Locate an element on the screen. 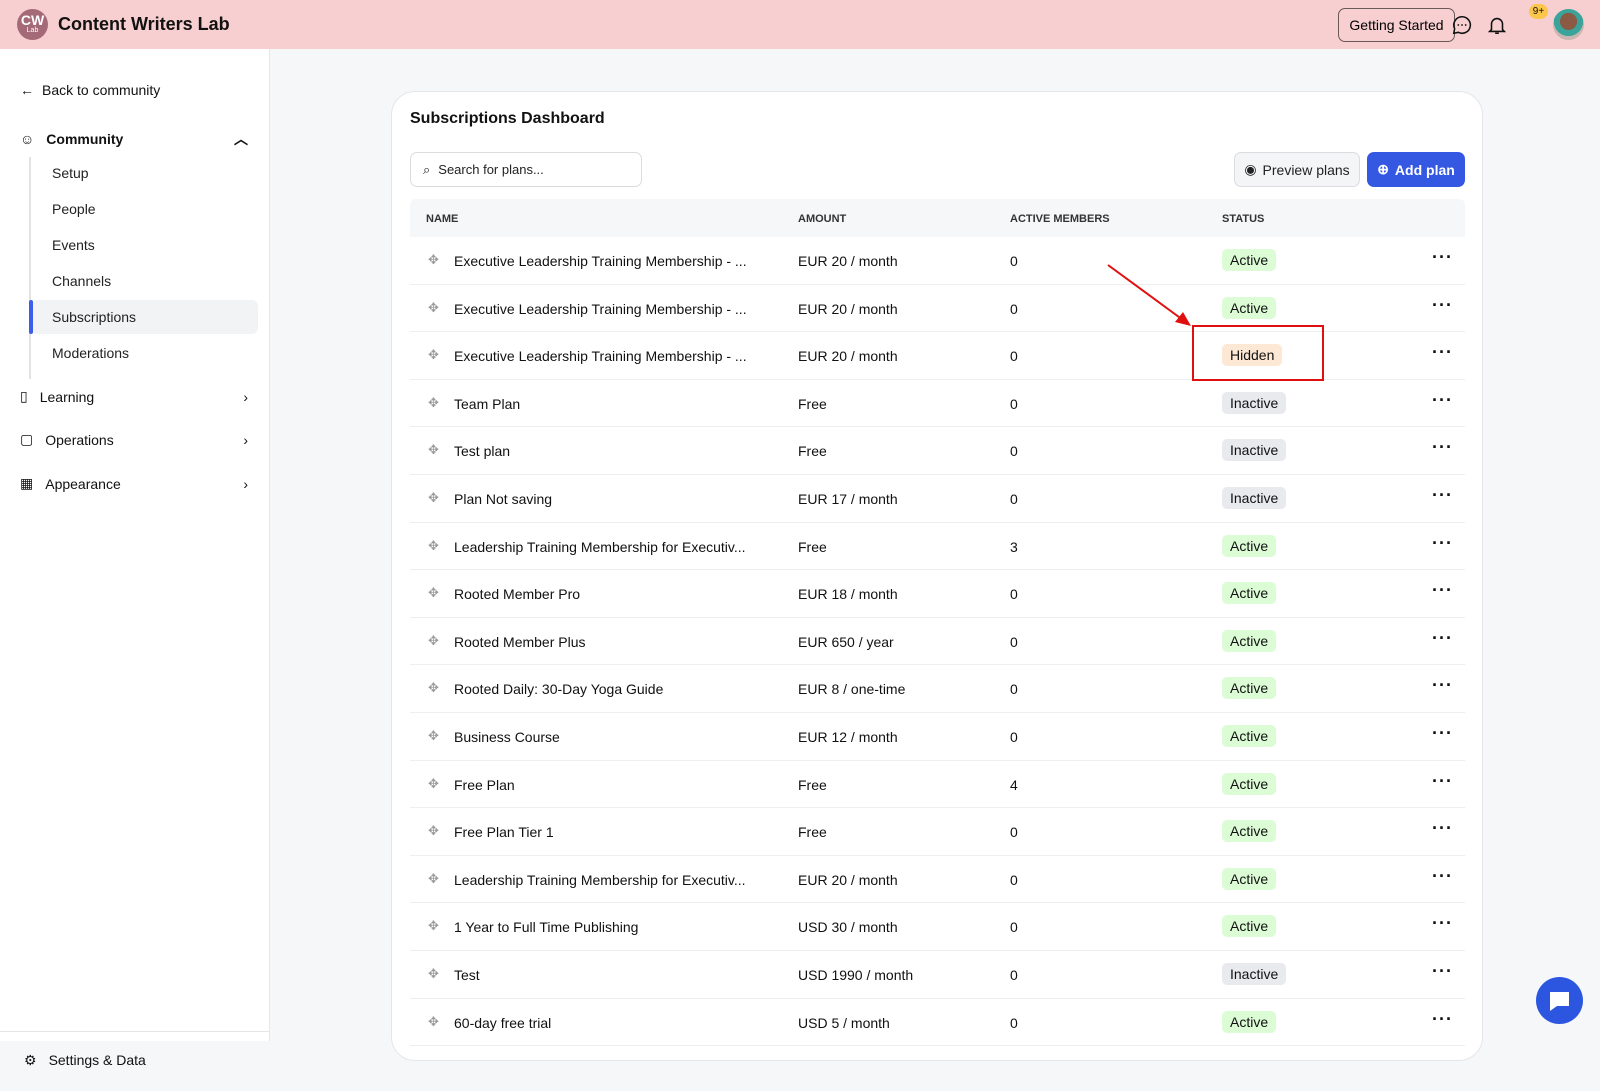  sidebar-item-subscriptions: Subscriptions is located at coordinates (143, 317).